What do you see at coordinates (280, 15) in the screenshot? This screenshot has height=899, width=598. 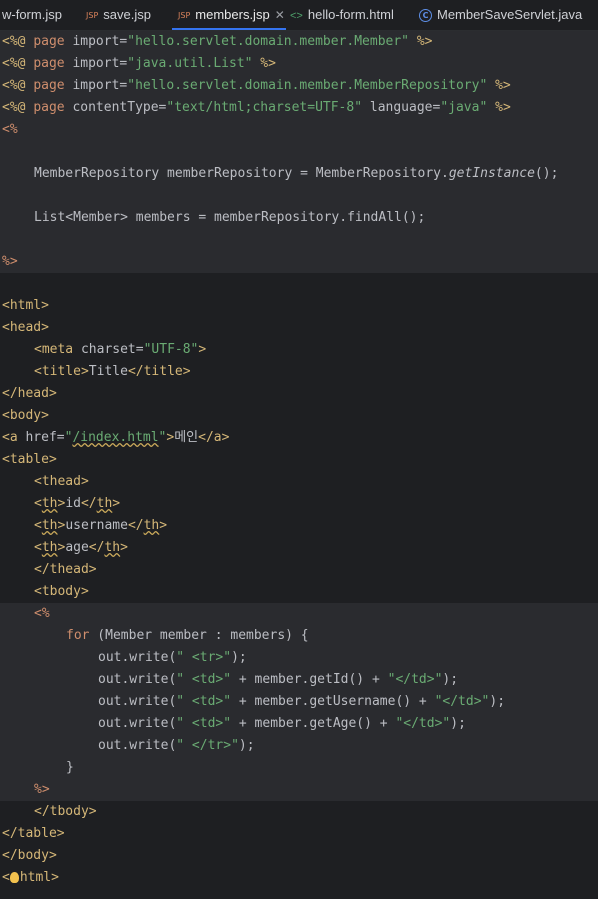 I see `close-icon: ✕` at bounding box center [280, 15].